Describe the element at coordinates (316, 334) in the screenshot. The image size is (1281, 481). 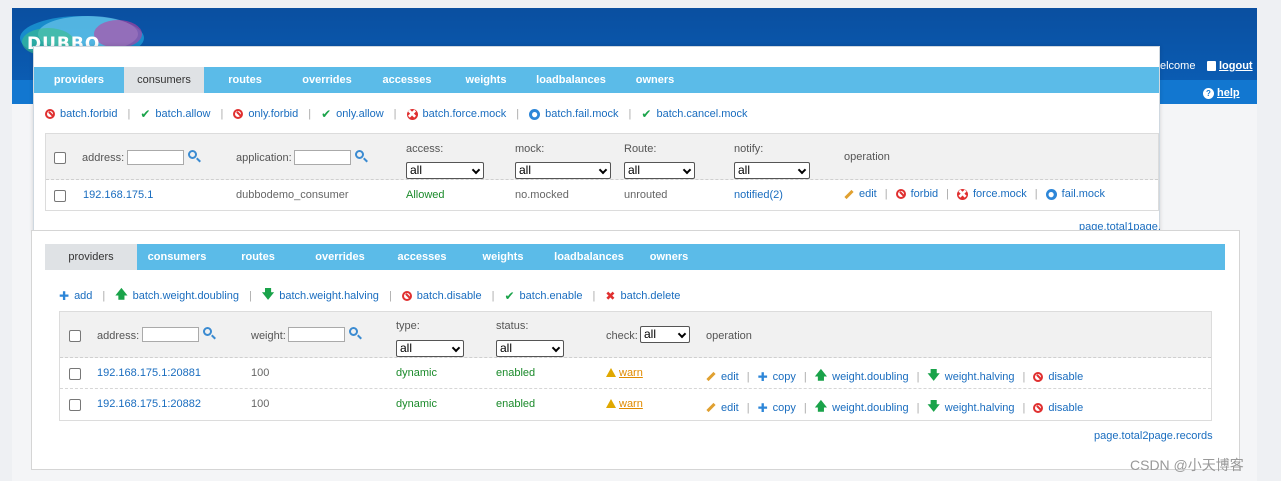
I see `weight-filter-input` at that location.